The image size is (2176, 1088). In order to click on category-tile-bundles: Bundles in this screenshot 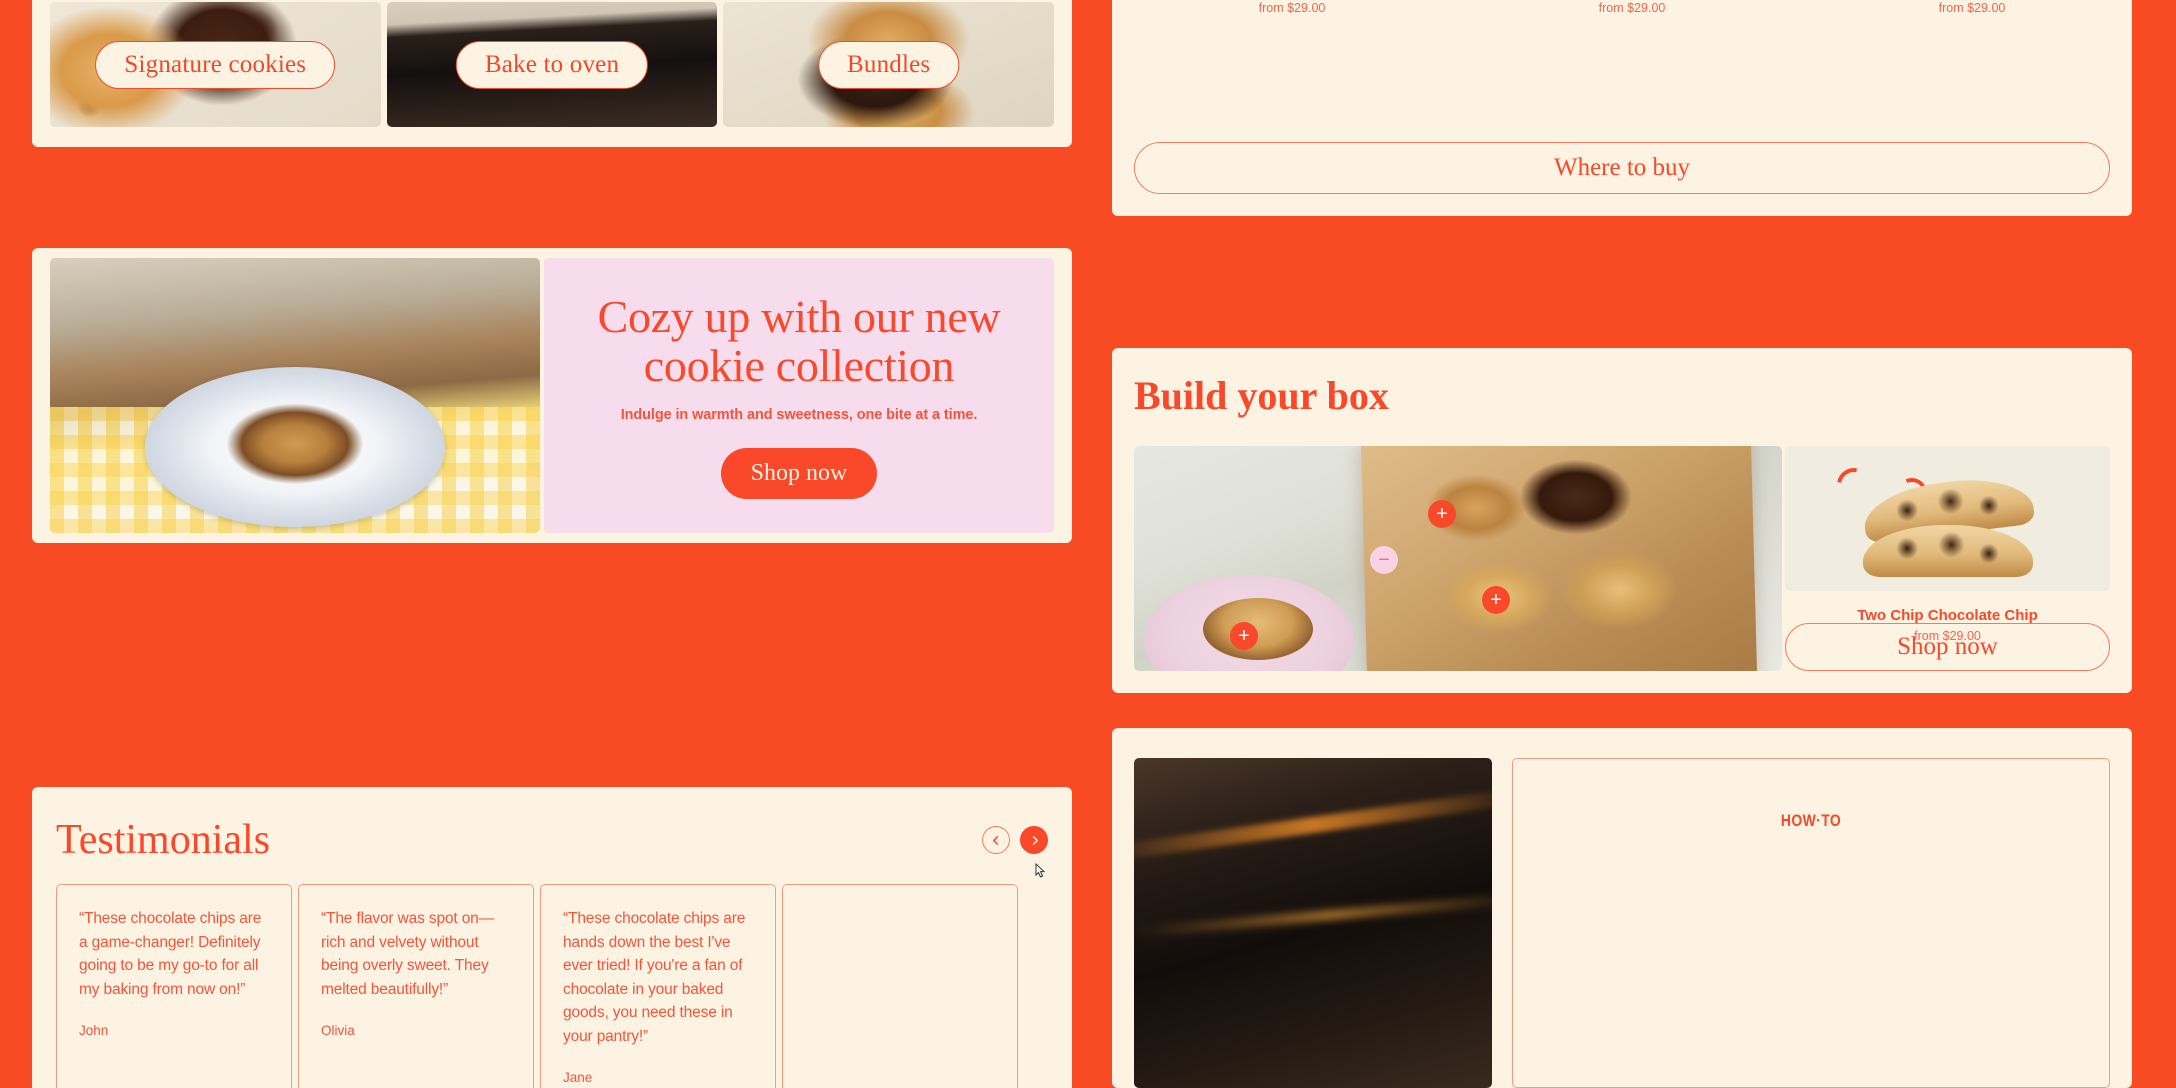, I will do `click(889, 64)`.